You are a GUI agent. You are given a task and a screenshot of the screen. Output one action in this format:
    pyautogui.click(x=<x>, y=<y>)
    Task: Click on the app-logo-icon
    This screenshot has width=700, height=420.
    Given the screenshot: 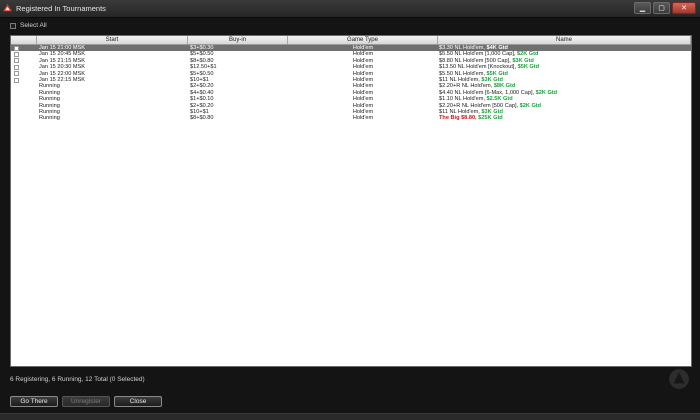 What is the action you would take?
    pyautogui.click(x=7, y=8)
    